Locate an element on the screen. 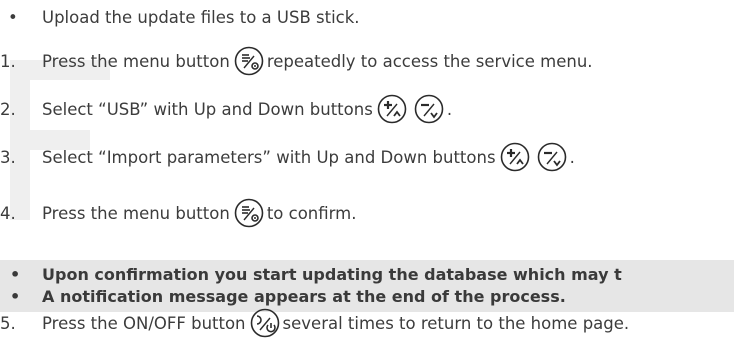 This screenshot has width=734, height=344. step-number: 3. is located at coordinates (8, 157).